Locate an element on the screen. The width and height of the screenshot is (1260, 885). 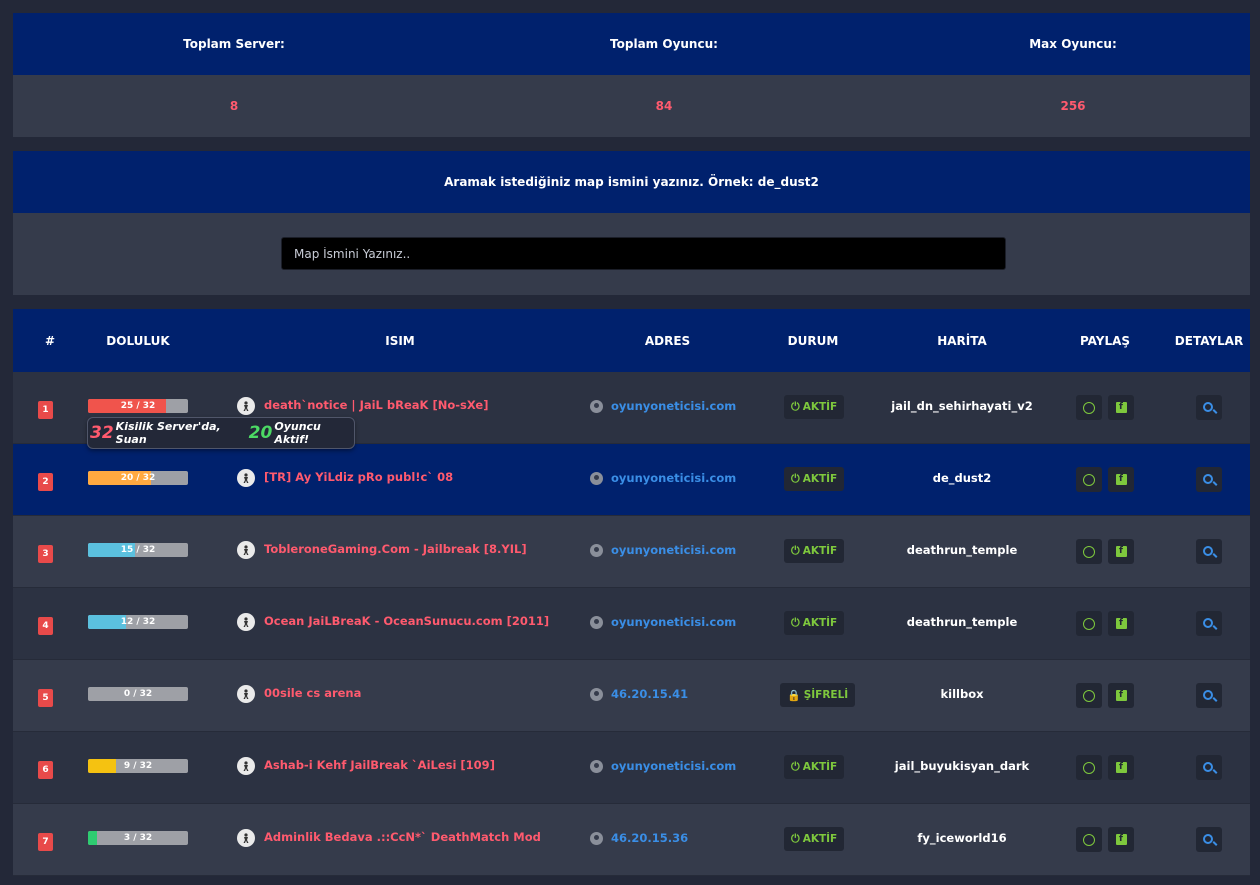
tooltip-current-players: 20 is located at coordinates (260, 433).